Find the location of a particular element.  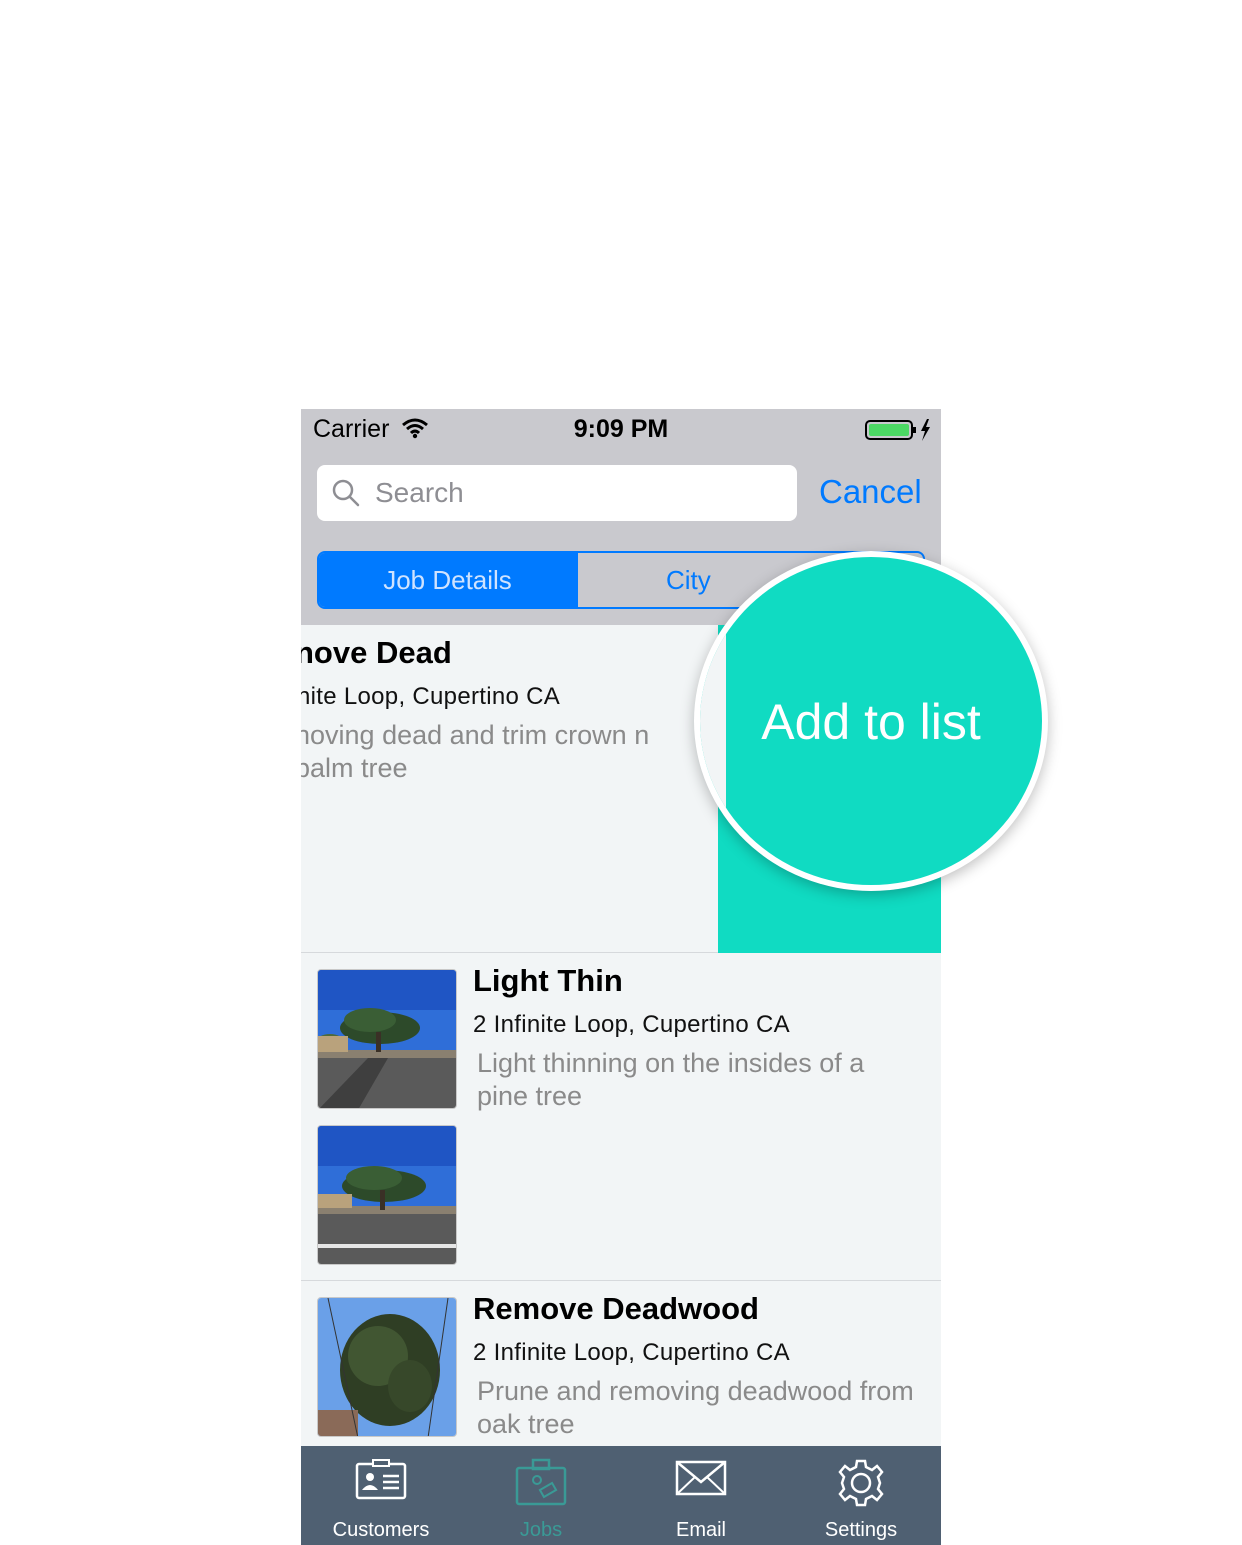

battery-icon is located at coordinates (899, 433).